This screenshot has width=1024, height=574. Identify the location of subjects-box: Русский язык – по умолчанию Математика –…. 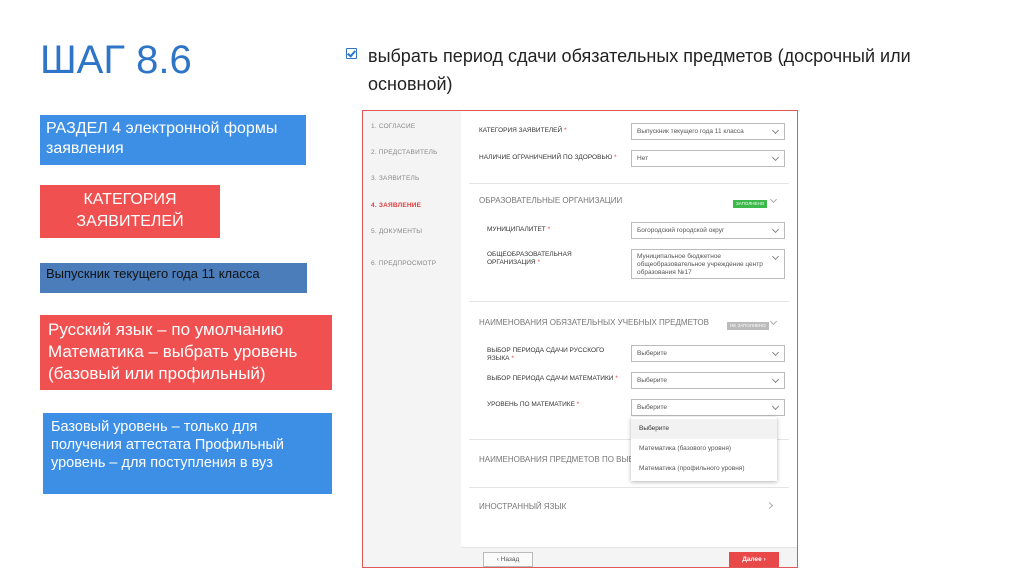
(186, 352).